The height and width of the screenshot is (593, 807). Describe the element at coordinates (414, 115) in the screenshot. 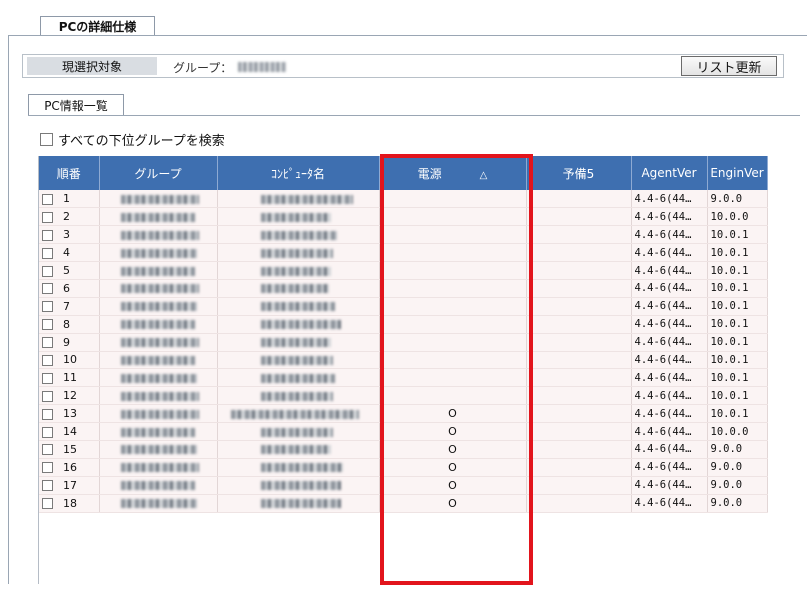

I see `inner-tab-divider` at that location.